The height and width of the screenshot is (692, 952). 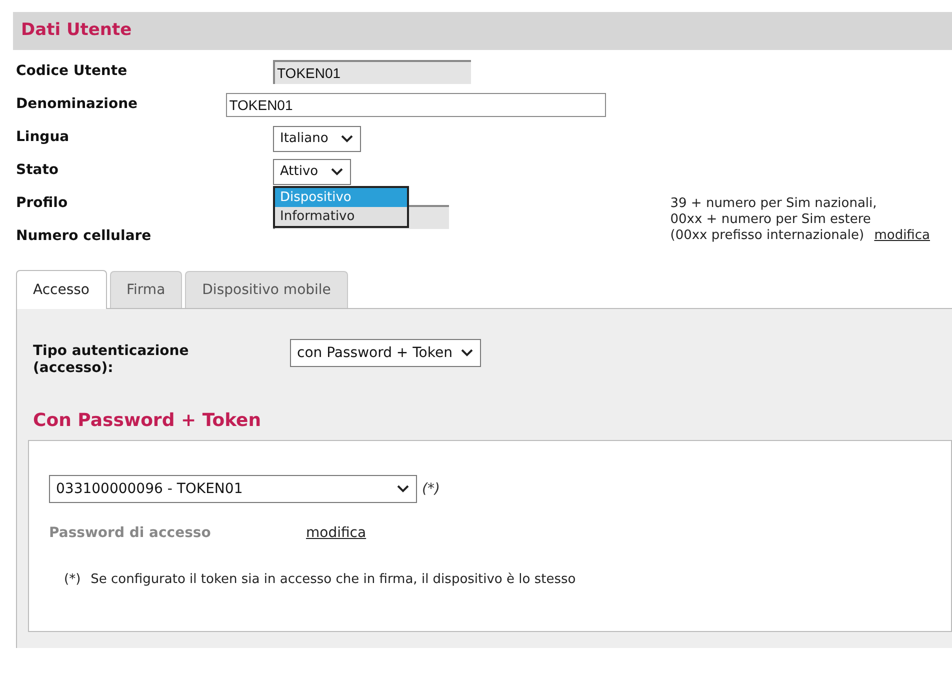 I want to click on footnote-mark: (*), so click(x=72, y=580).